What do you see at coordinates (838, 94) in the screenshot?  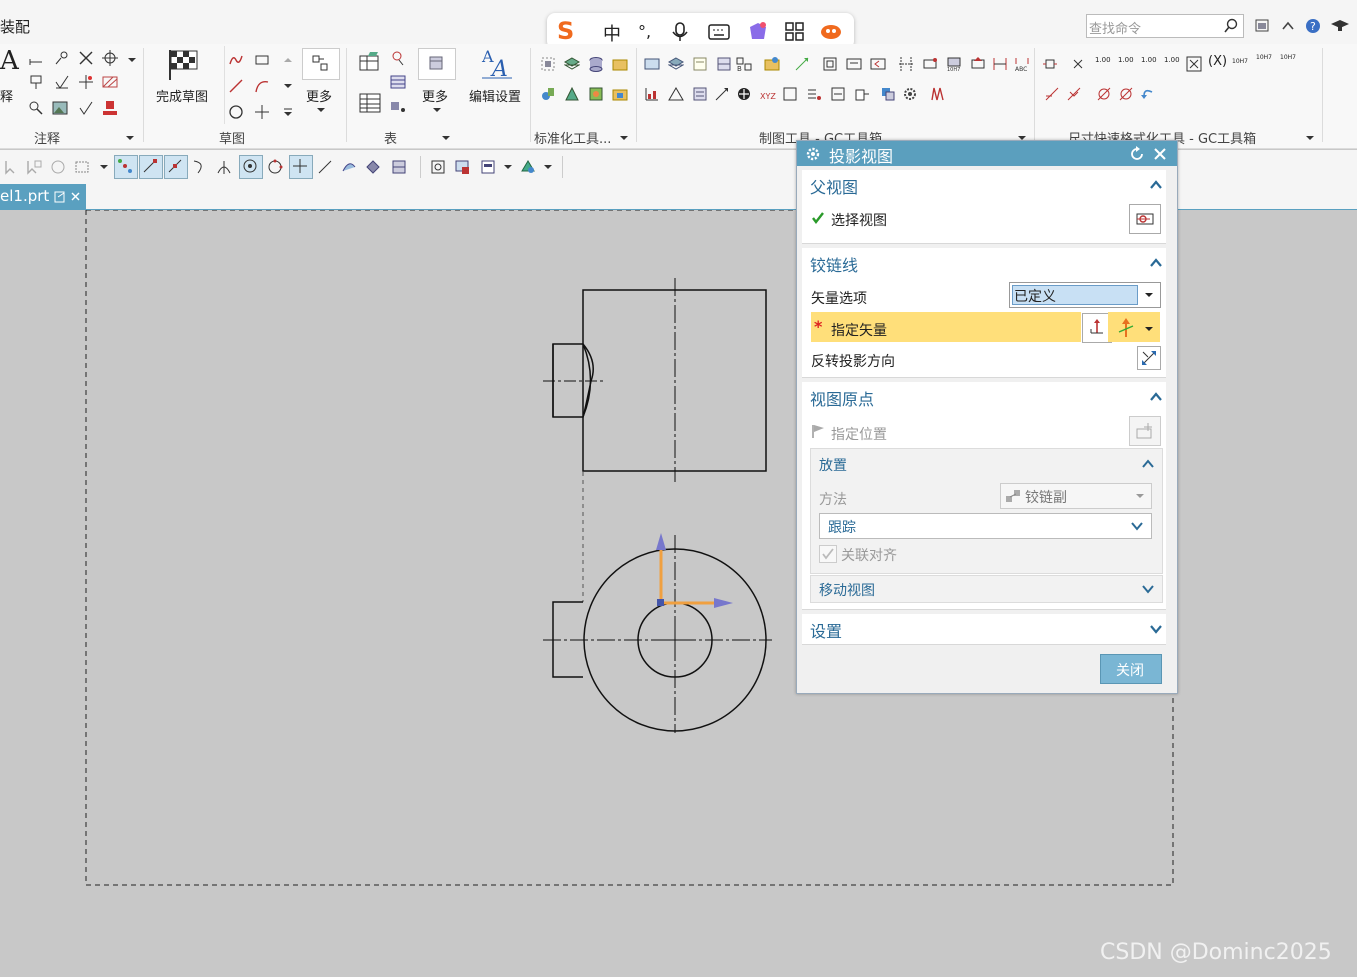 I see `draft-tool-21-icon` at bounding box center [838, 94].